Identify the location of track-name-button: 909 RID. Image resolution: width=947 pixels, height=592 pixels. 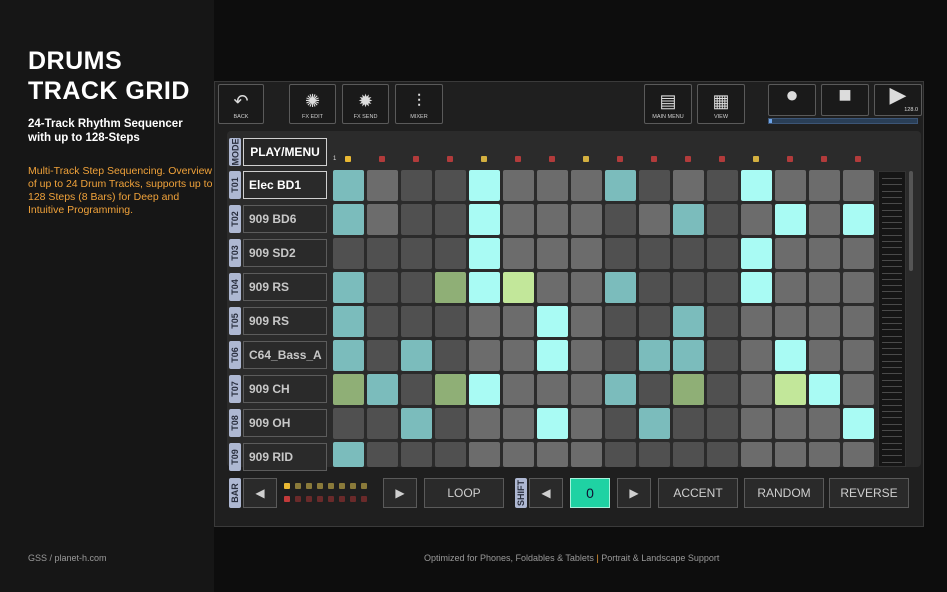
(285, 457).